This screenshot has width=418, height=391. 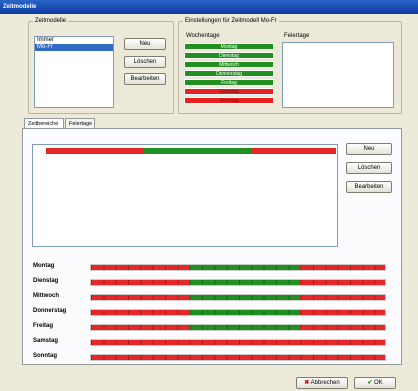 What do you see at coordinates (338, 75) in the screenshot?
I see `feiertage-list` at bounding box center [338, 75].